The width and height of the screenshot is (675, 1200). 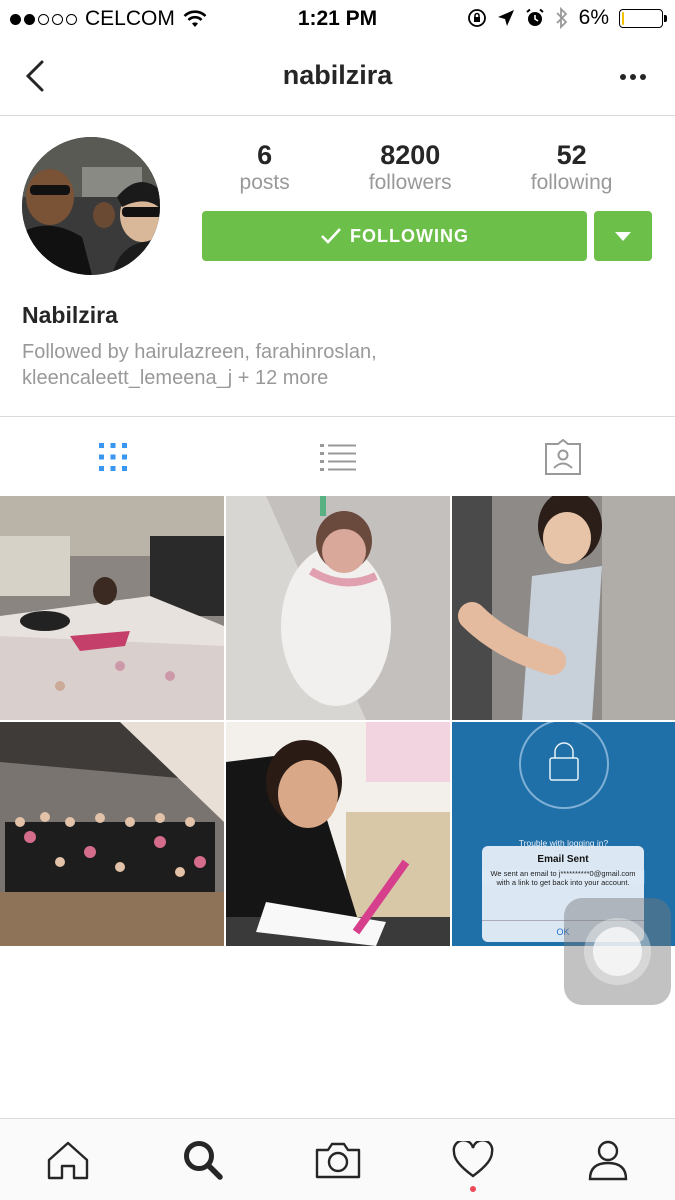 I want to click on navigation-bar: nabilzira, so click(x=337, y=77).